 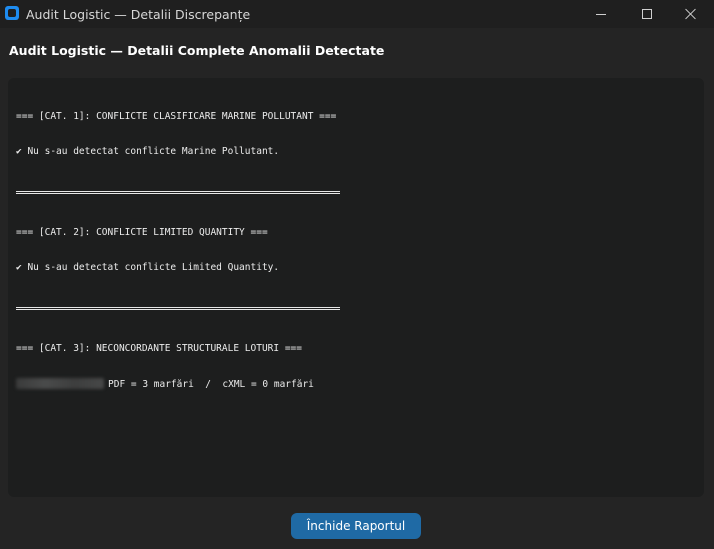 I want to click on title-bar: Audit Logistic — Detalii Discrepanțe, so click(x=357, y=14).